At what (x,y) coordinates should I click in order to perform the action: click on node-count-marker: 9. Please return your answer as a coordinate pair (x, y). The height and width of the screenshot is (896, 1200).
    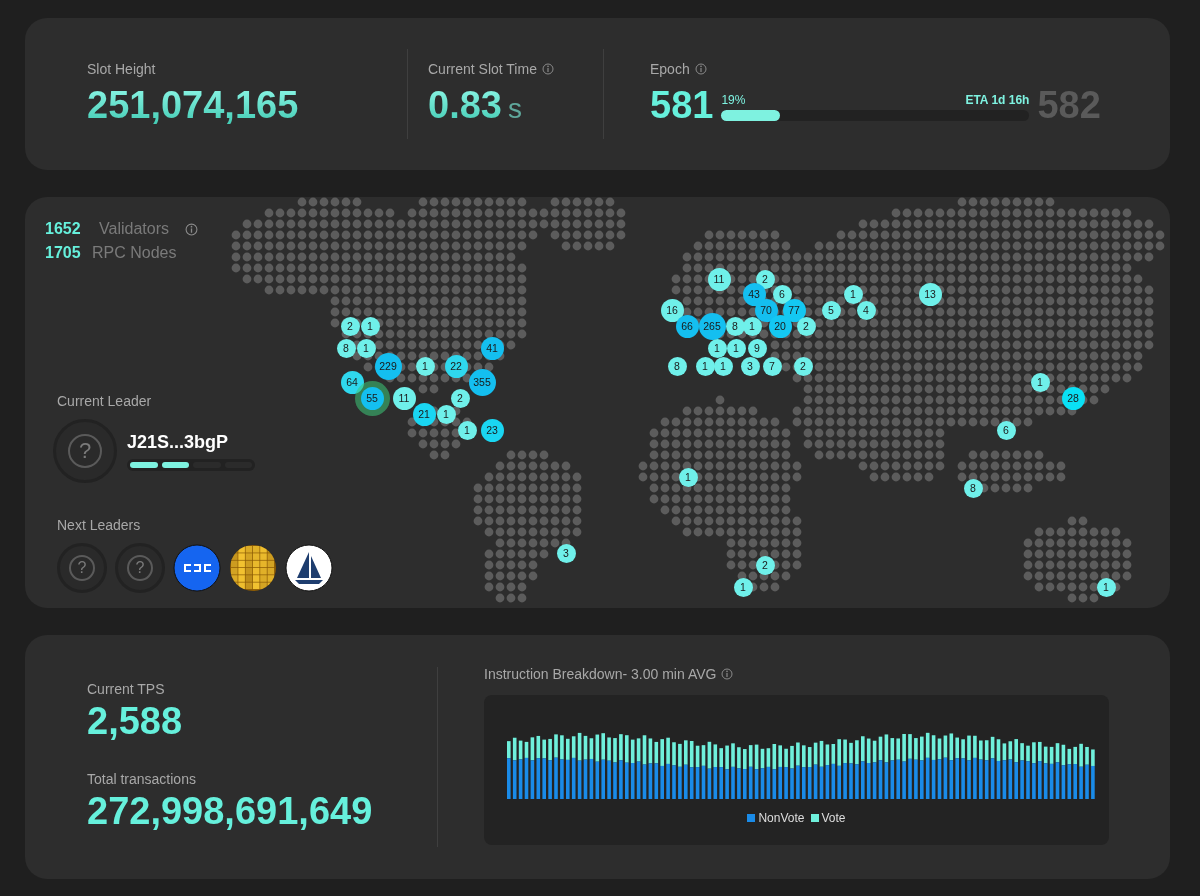
    Looking at the image, I should click on (757, 348).